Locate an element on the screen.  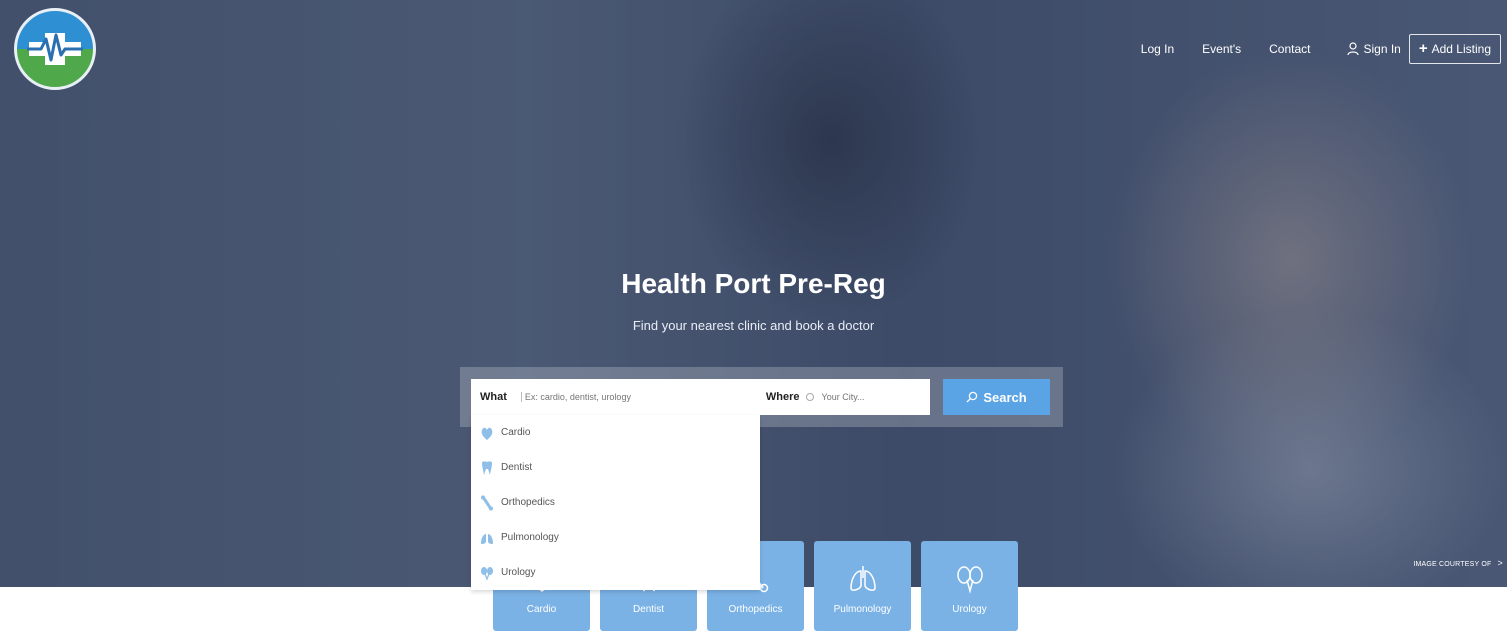
suggestion-dentist: Dentist is located at coordinates (615, 467).